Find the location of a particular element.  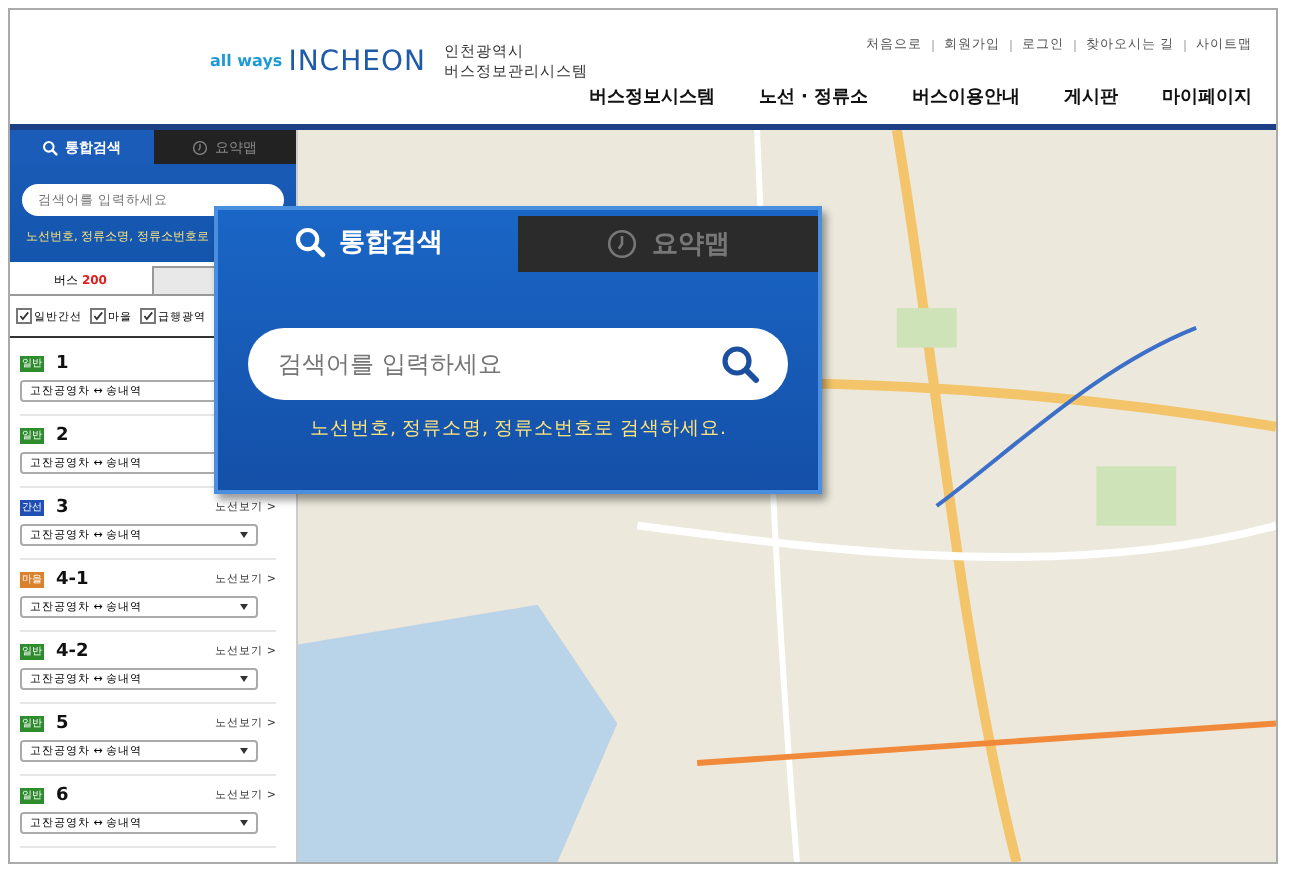

nav-menu-item: 게시판 is located at coordinates (1091, 97).